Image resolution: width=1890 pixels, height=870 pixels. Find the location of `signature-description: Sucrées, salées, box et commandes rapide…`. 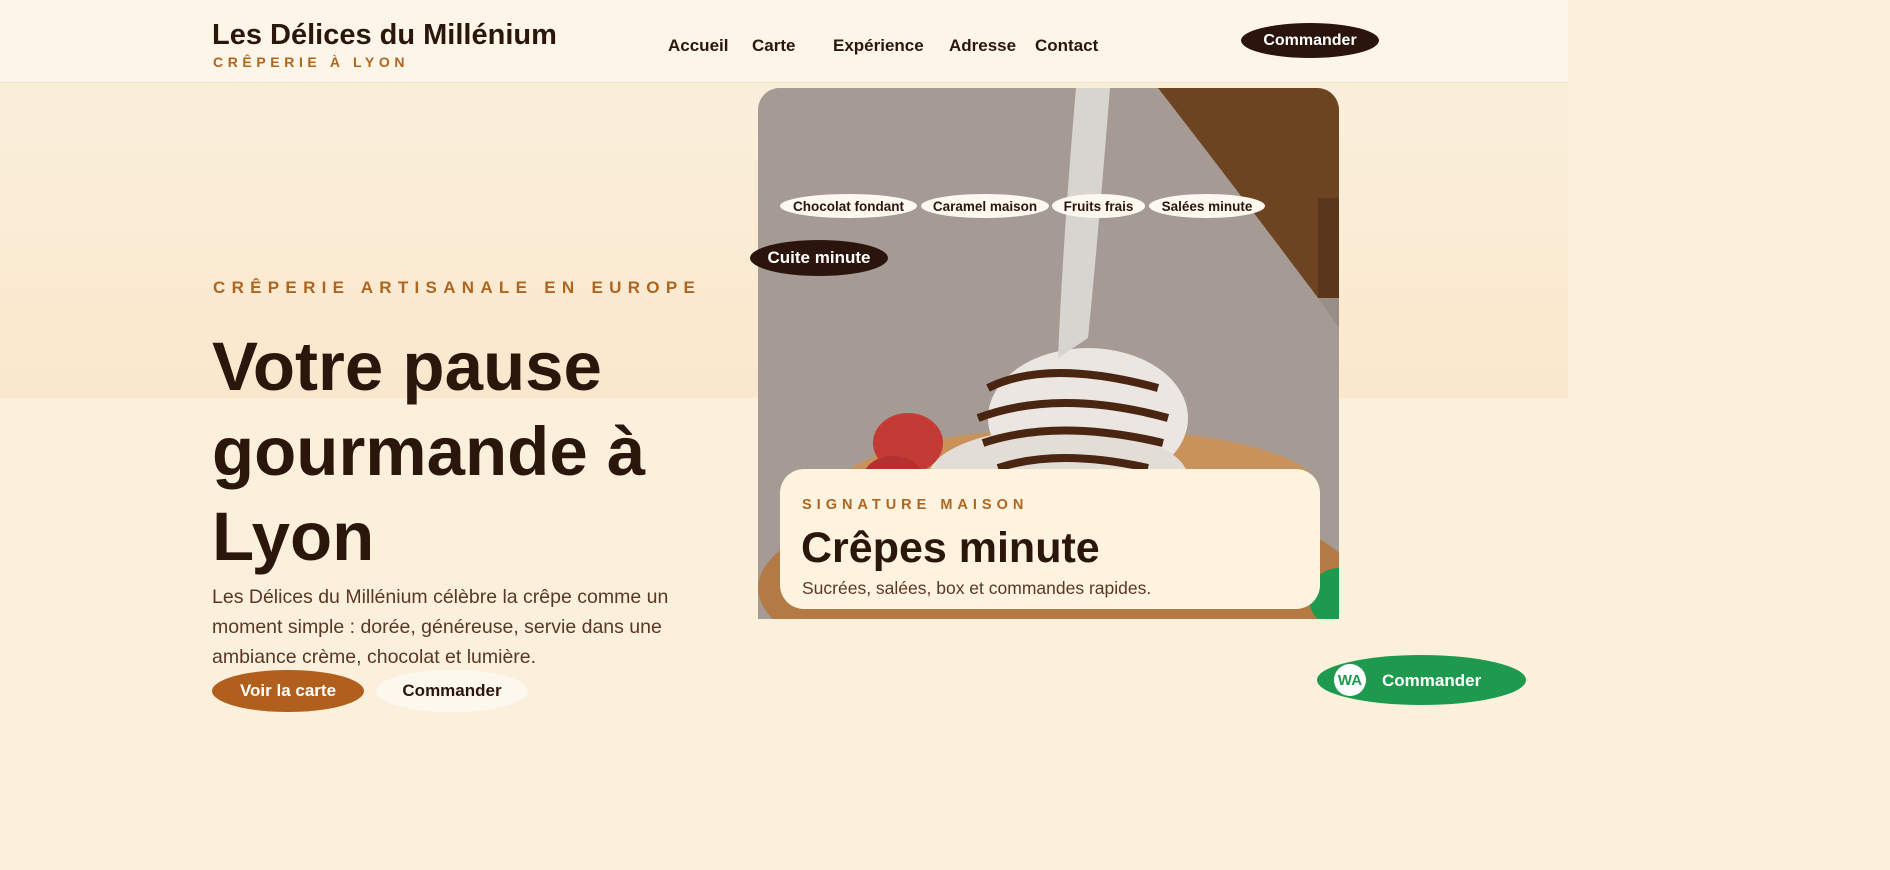

signature-description: Sucrées, salées, box et commandes rapide… is located at coordinates (977, 588).